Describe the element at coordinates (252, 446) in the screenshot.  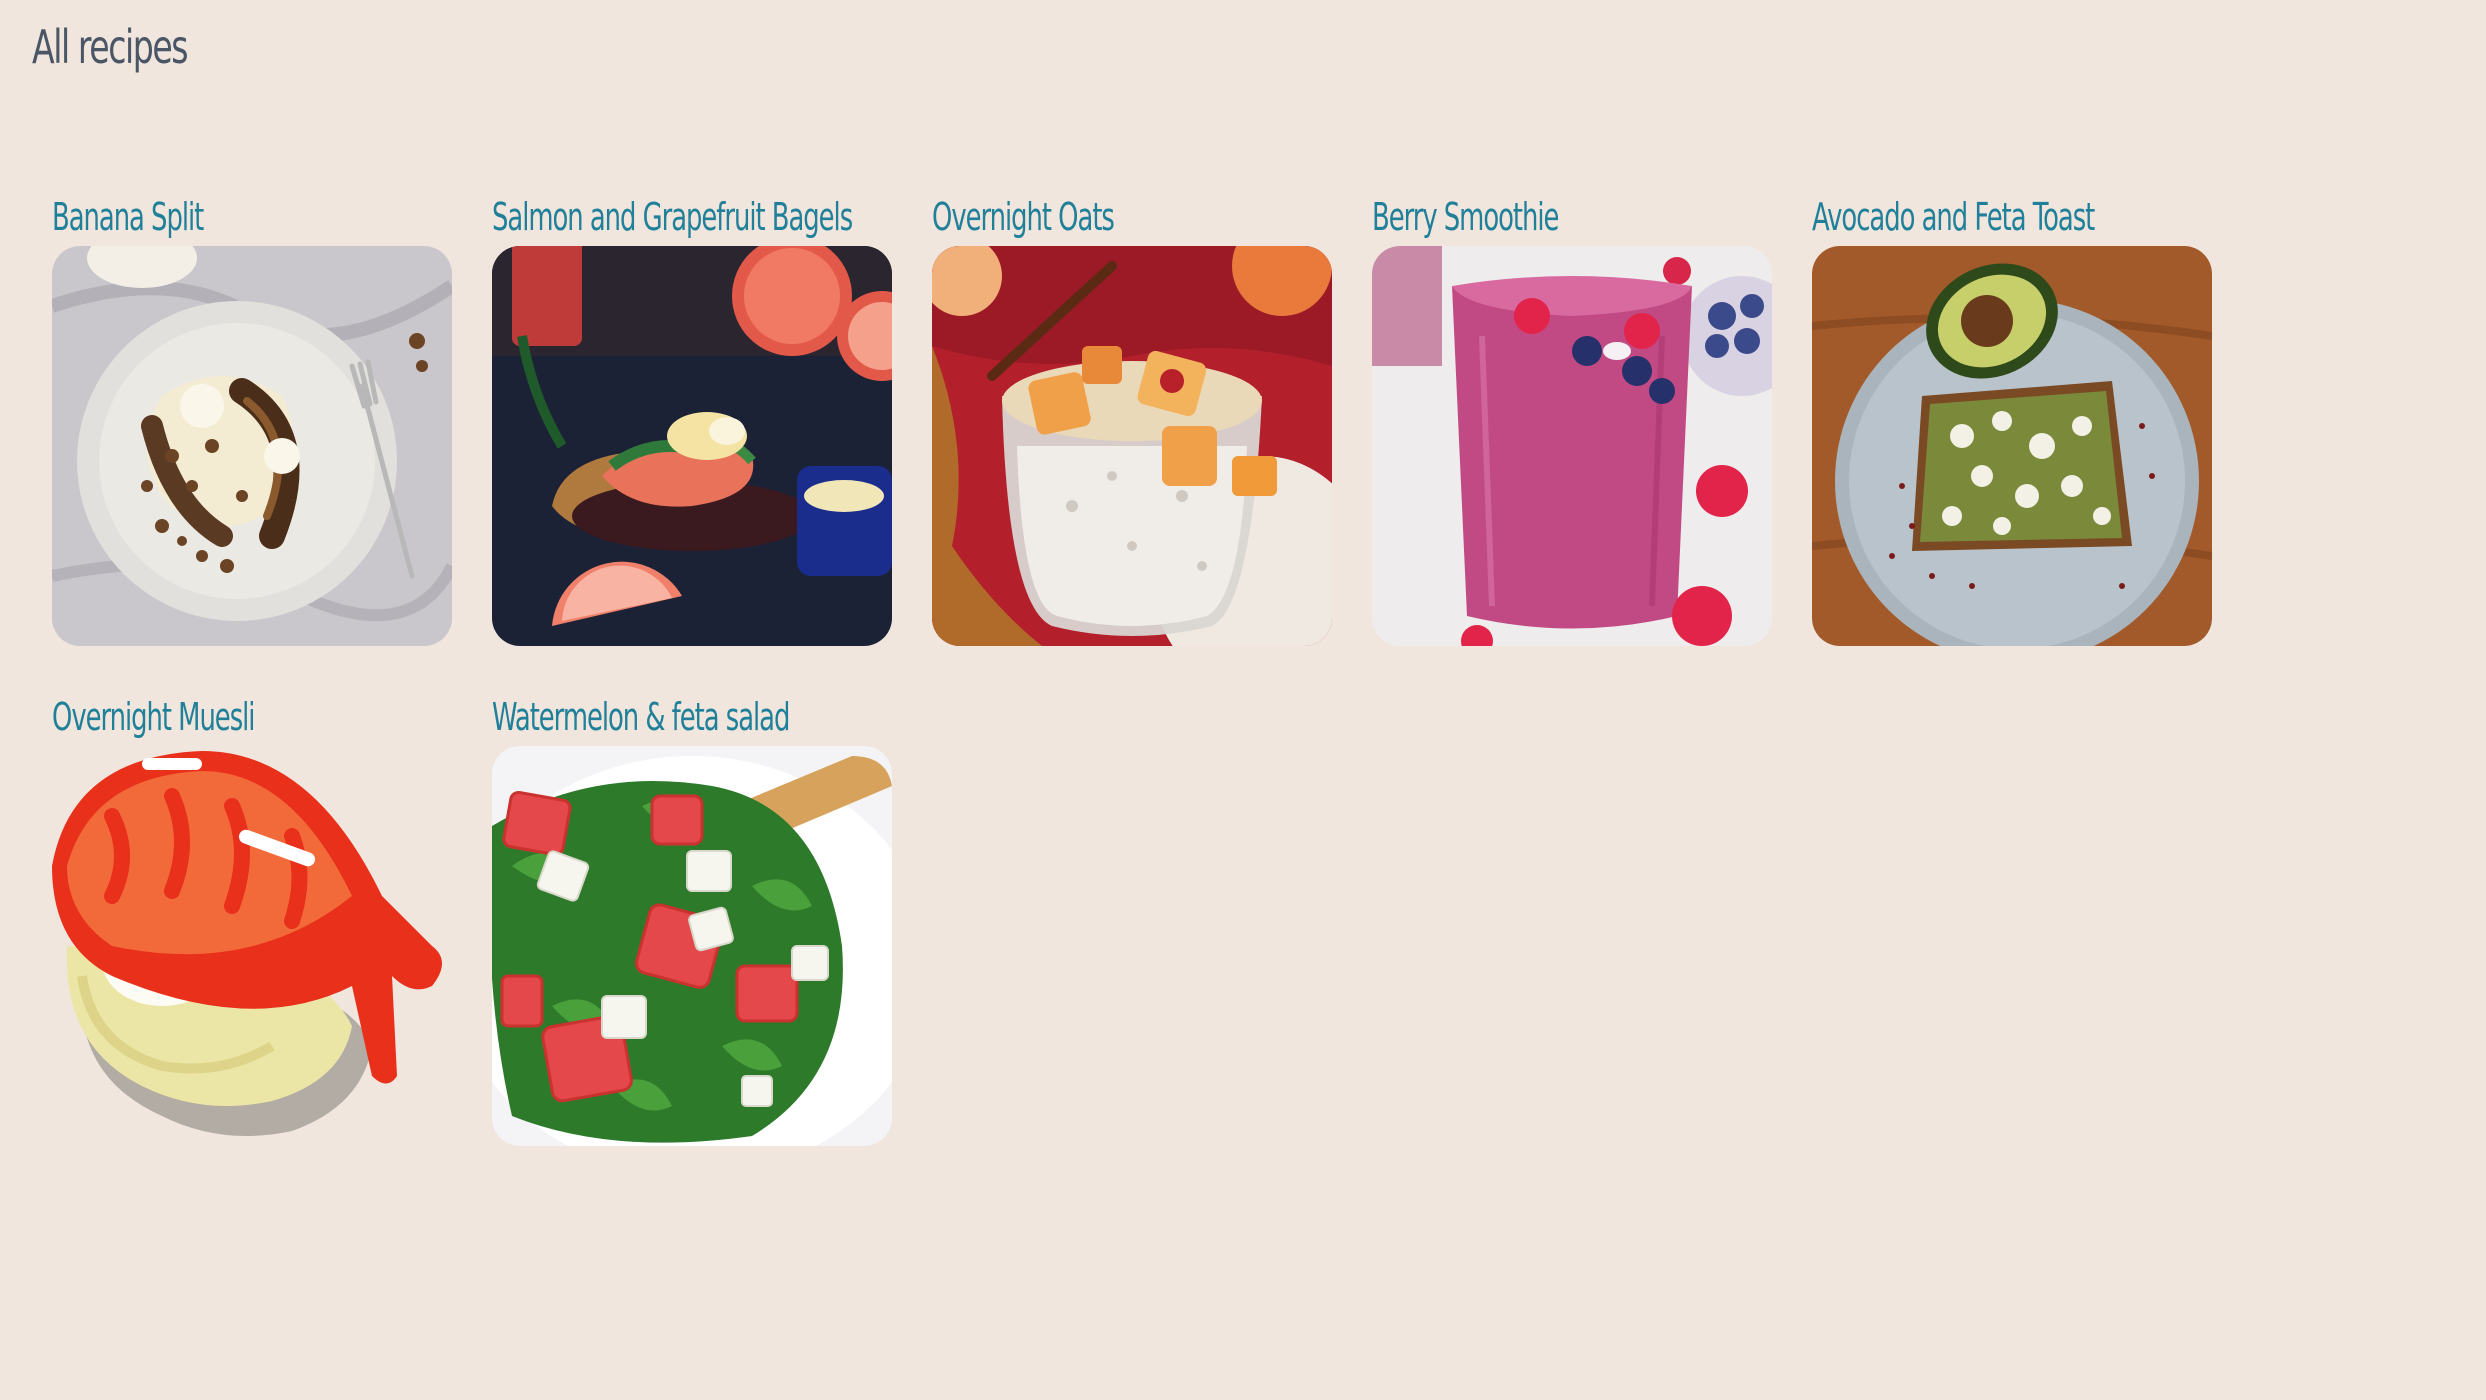
I see `recipe-image-banana-split` at that location.